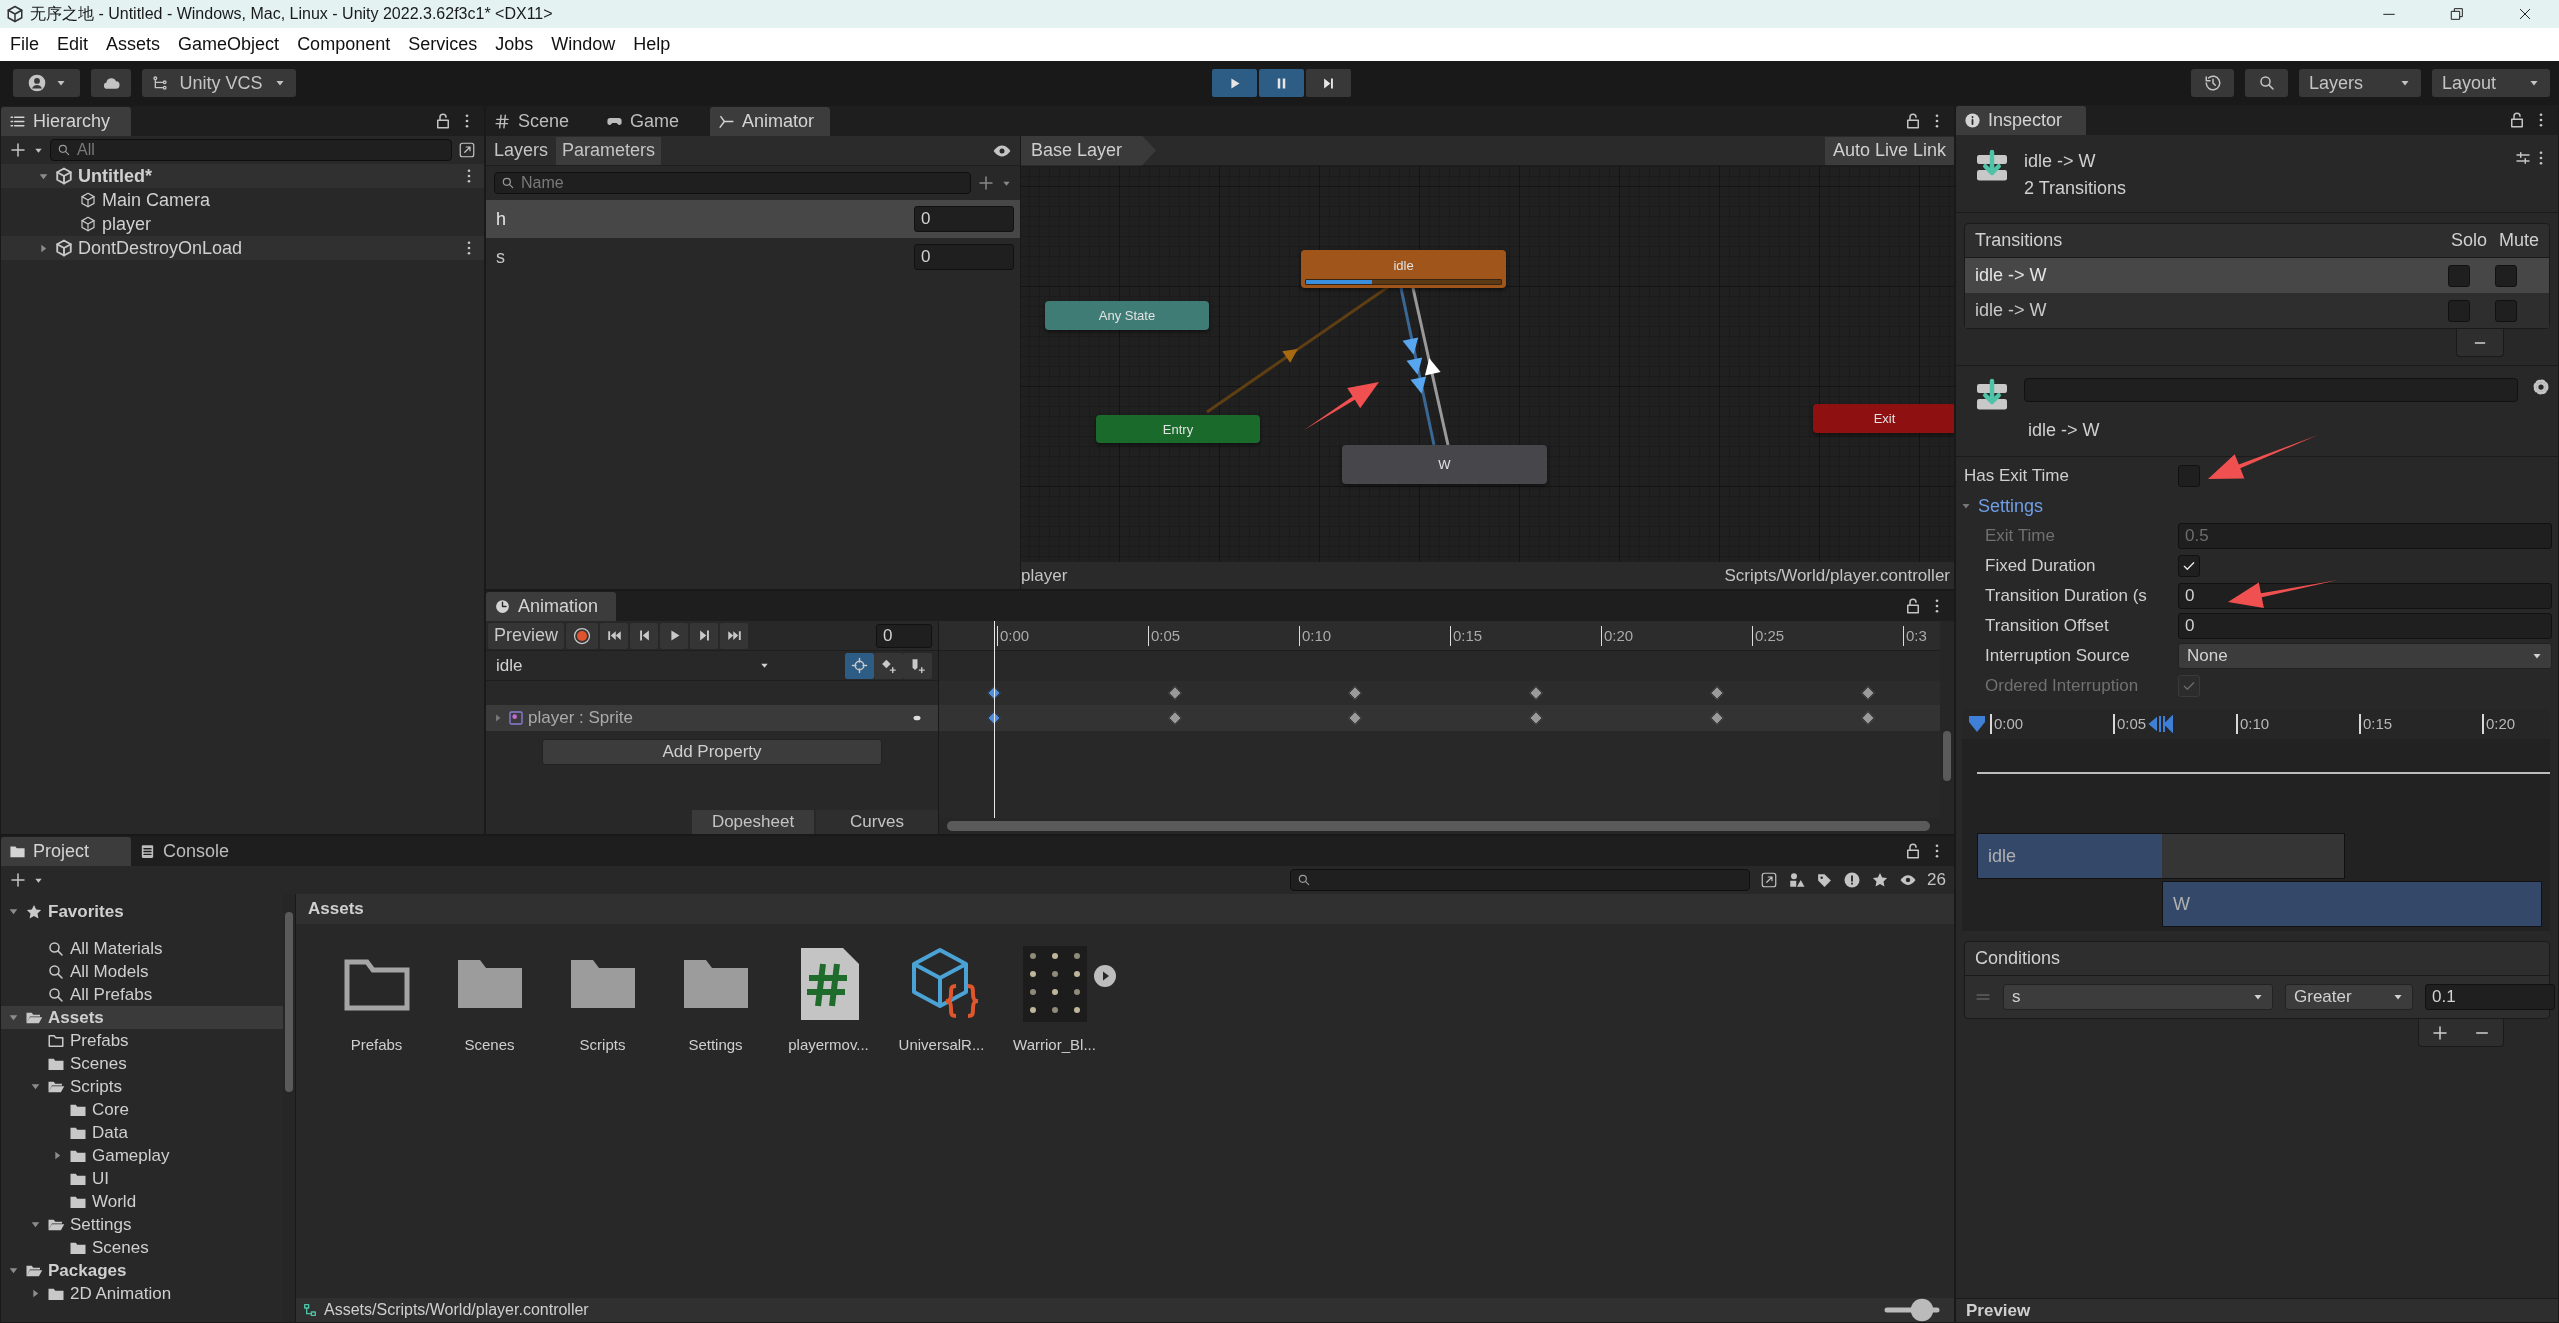 This screenshot has height=1323, width=2559. Describe the element at coordinates (376, 1044) in the screenshot. I see `asset-name: Prefabs` at that location.